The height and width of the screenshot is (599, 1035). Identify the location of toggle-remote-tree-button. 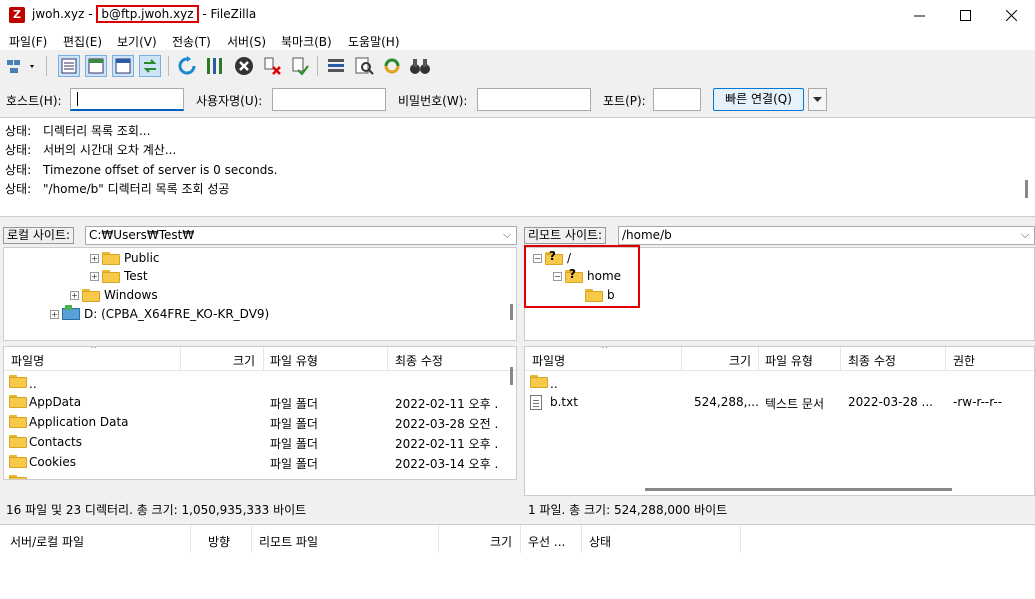
(123, 66).